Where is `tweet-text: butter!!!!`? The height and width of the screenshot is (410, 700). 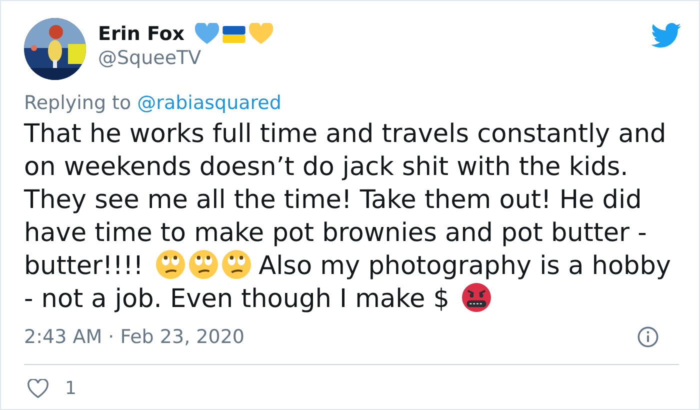
tweet-text: butter!!!! is located at coordinates (84, 266).